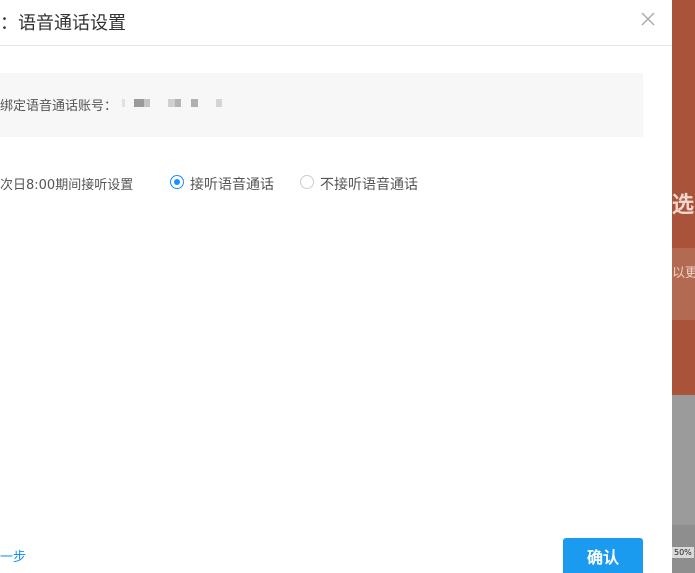 This screenshot has width=695, height=573. What do you see at coordinates (67, 185) in the screenshot?
I see `answer-setting-label: 次日8:00期间接听设置` at bounding box center [67, 185].